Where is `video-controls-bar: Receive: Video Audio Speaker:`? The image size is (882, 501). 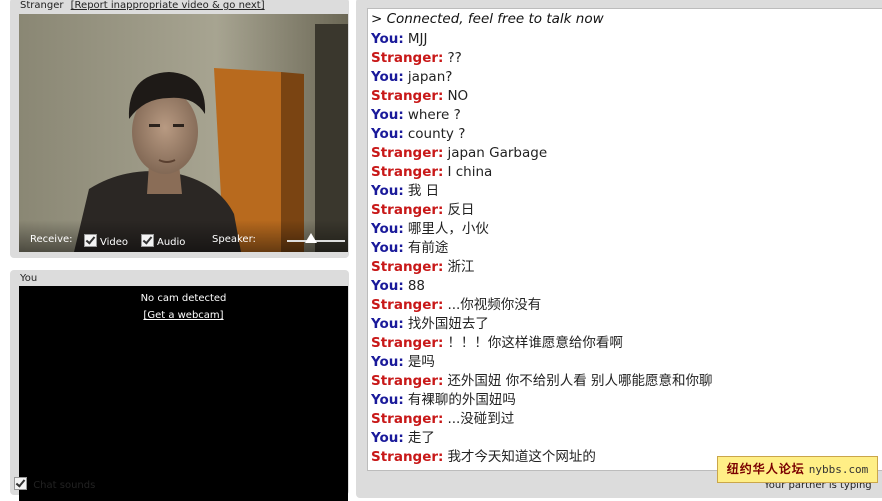 video-controls-bar: Receive: Video Audio Speaker: is located at coordinates (183, 236).